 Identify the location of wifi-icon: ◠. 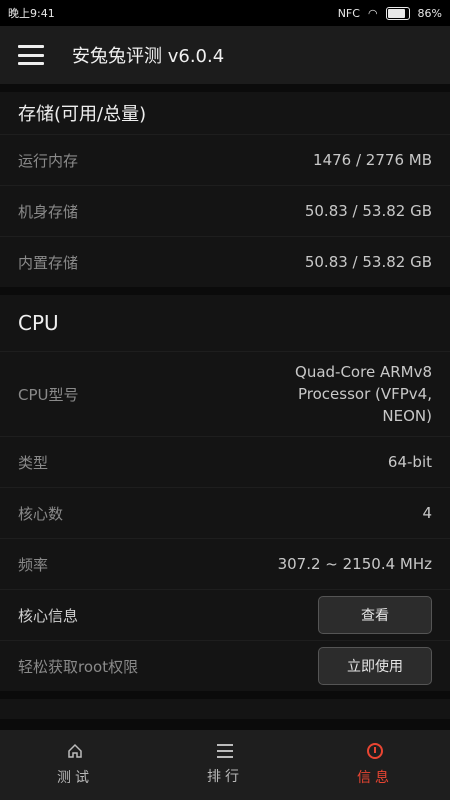
(372, 13).